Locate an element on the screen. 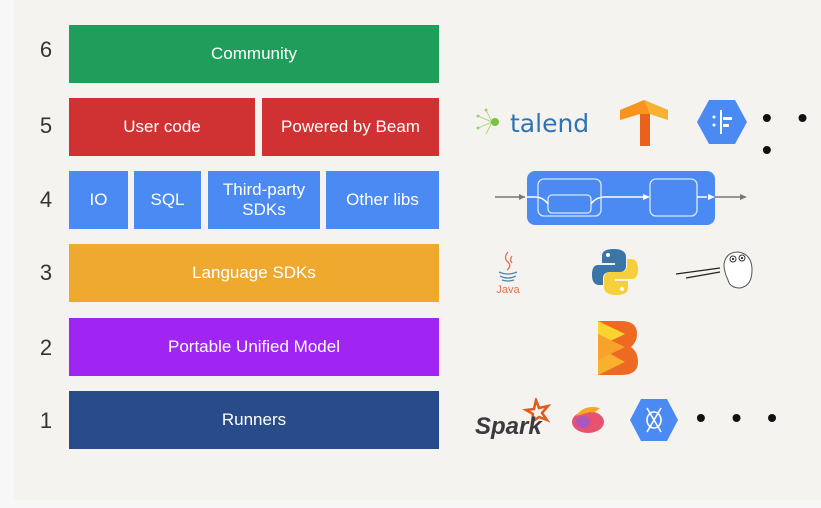 The height and width of the screenshot is (508, 821). spark-logo: Spark is located at coordinates (513, 419).